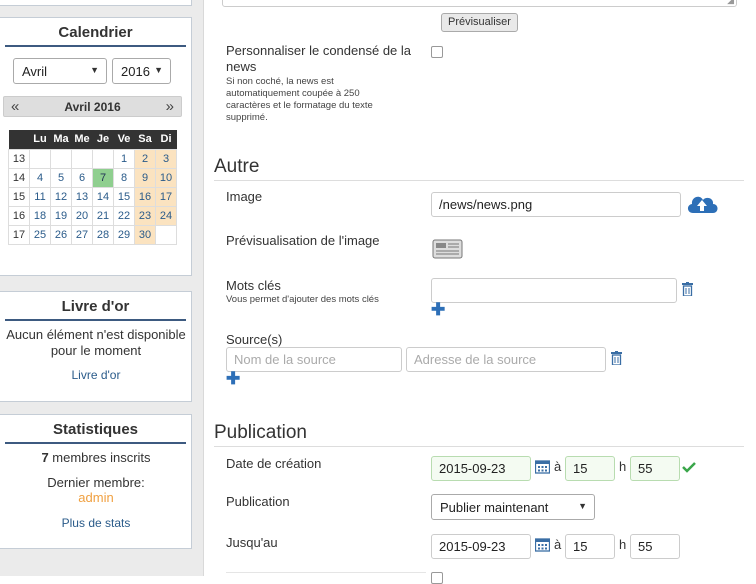 The image size is (756, 584). I want to click on calendar-day: 3, so click(166, 158).